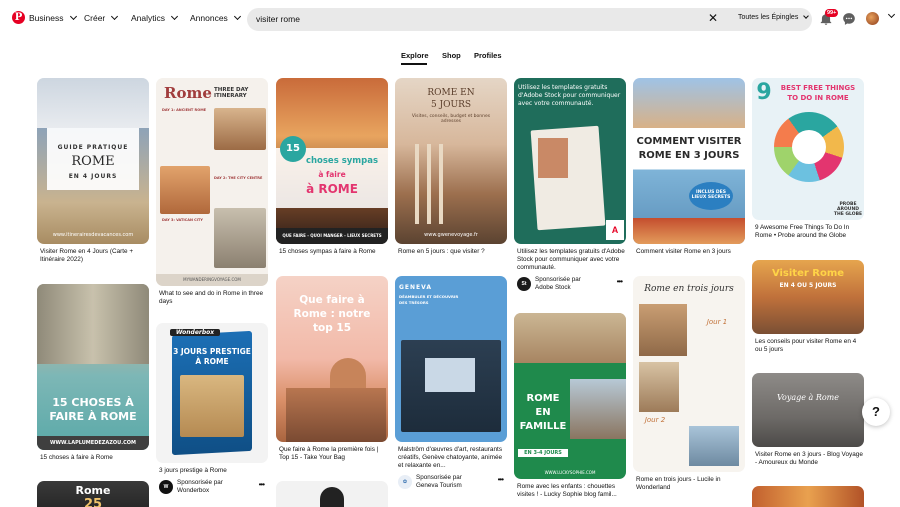 The width and height of the screenshot is (900, 507). Describe the element at coordinates (818, 98) in the screenshot. I see `pin-overlay-text: TO DO IN ROME` at that location.